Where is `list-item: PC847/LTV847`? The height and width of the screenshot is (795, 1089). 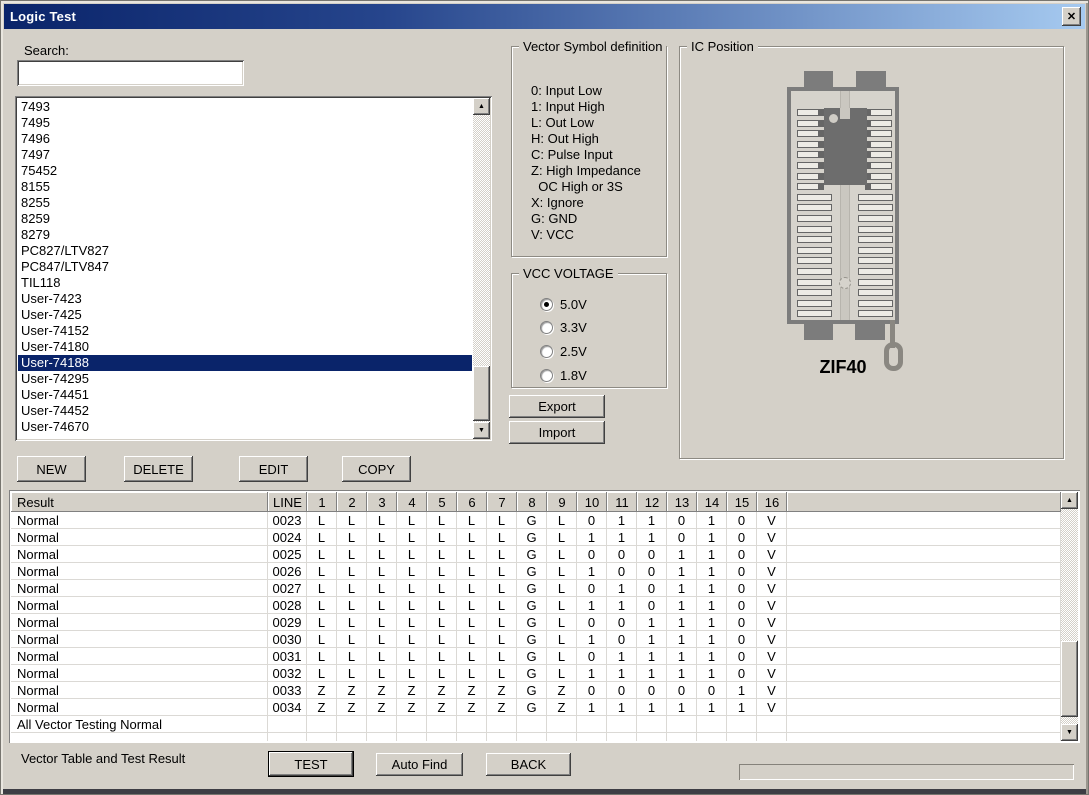
list-item: PC847/LTV847 is located at coordinates (245, 267).